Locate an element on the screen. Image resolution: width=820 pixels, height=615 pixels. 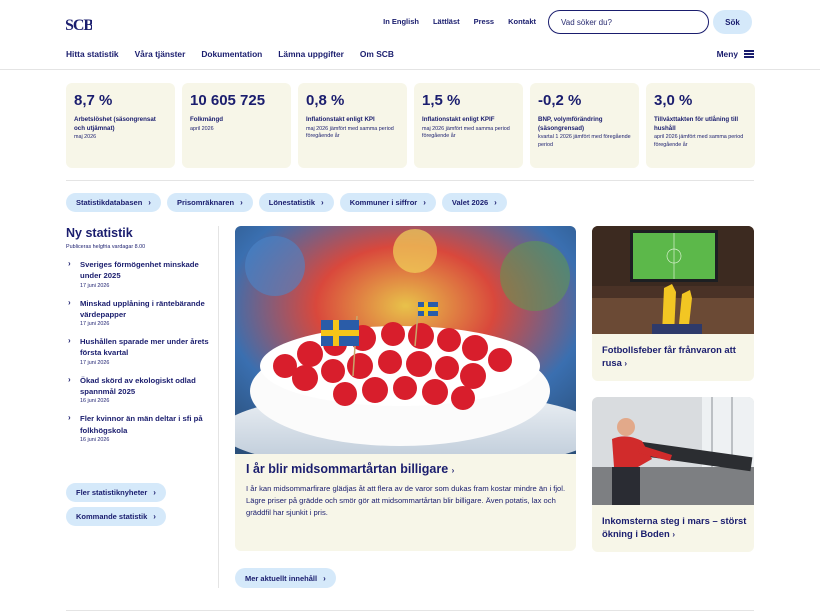
button-label: Kommande statistik is located at coordinates (112, 516).